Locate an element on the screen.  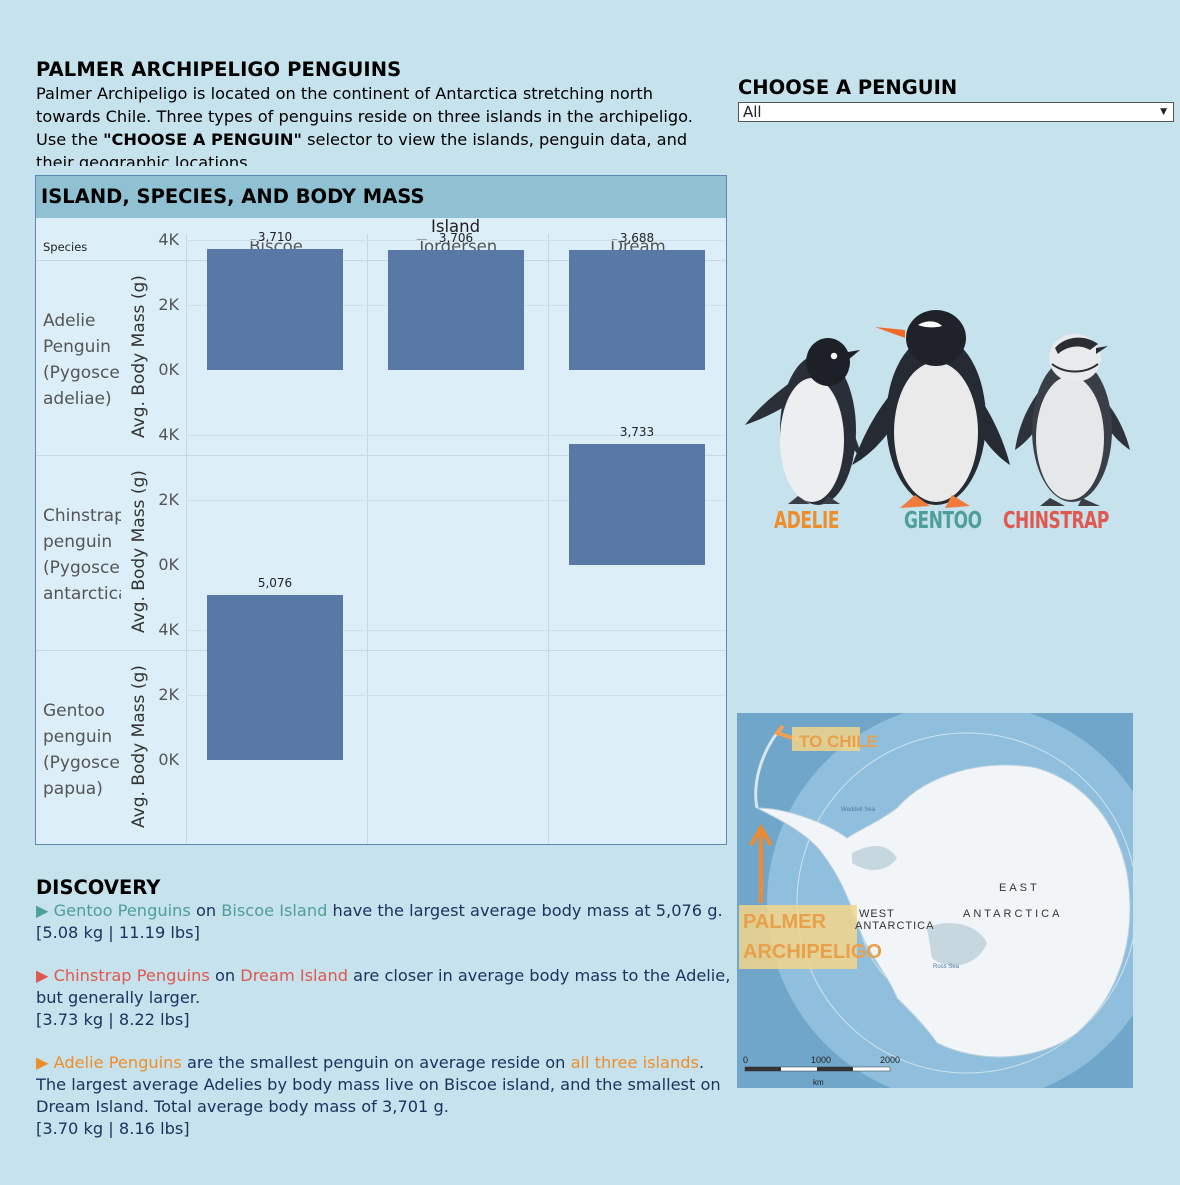
scale-1000: 1000 is located at coordinates (821, 1060).